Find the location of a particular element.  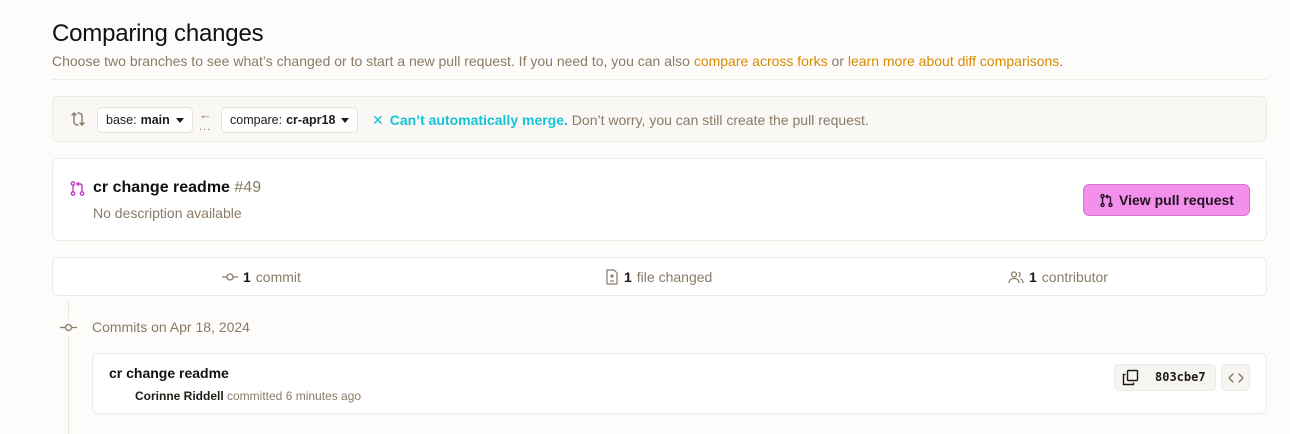

merge-status: Can’t automatically merge. is located at coordinates (478, 120).